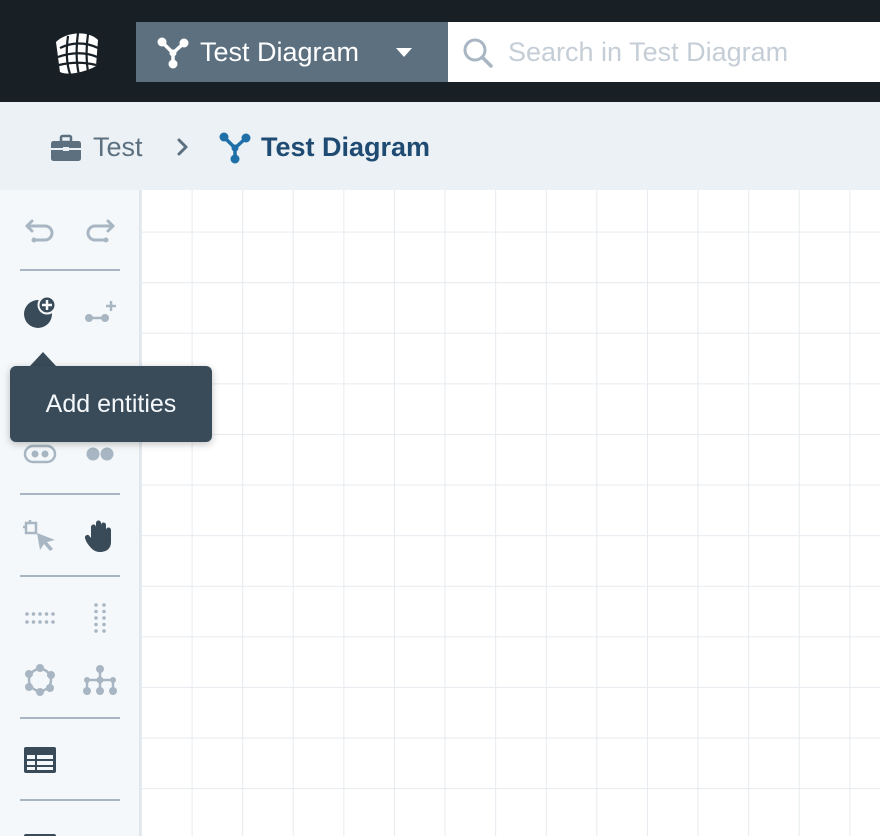 This screenshot has height=836, width=880. I want to click on redo-icon, so click(100, 231).